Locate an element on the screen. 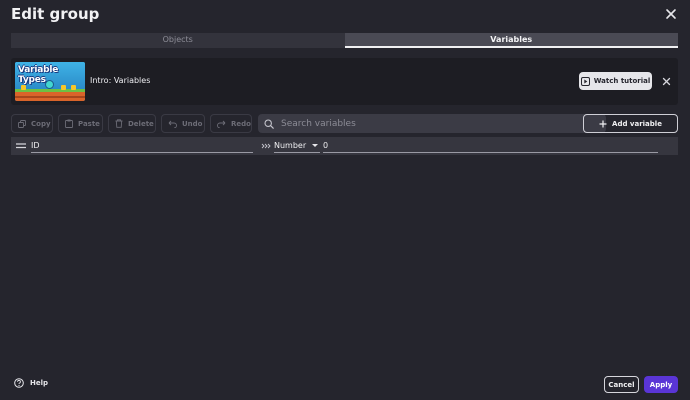 The image size is (690, 400). close-icon is located at coordinates (671, 14).